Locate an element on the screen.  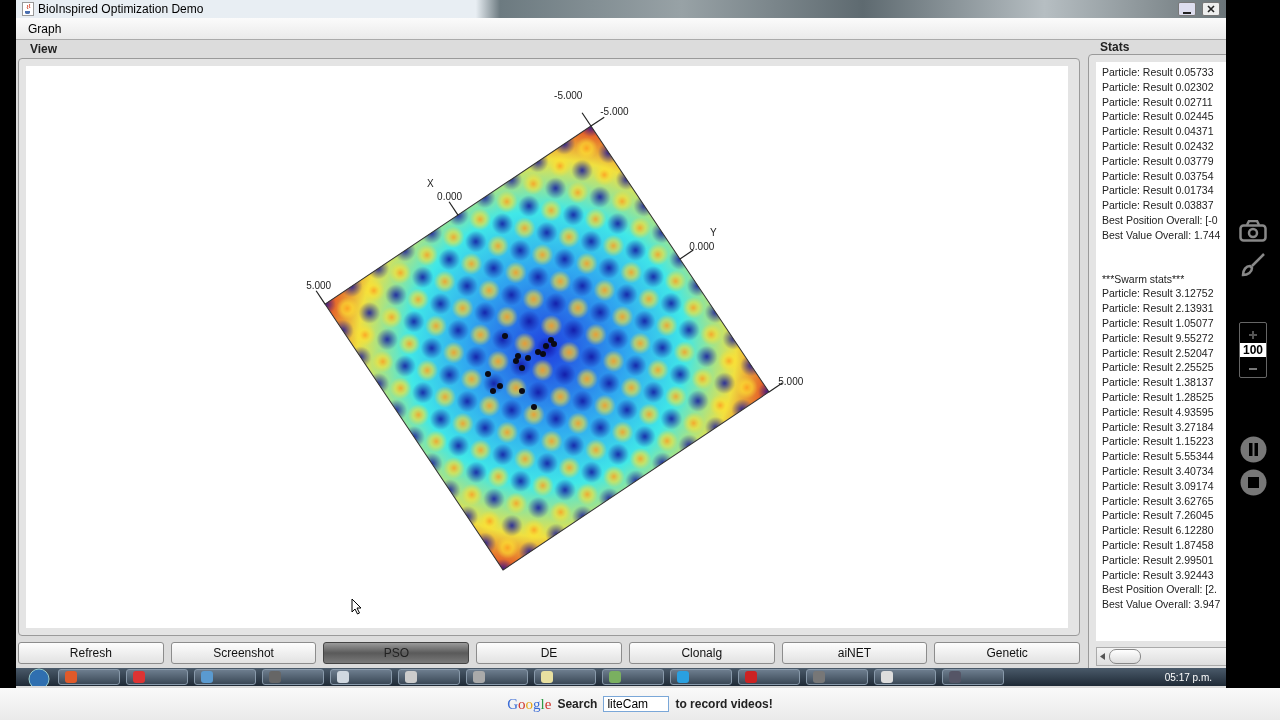
stats-line: Particle: Result 0.02445 is located at coordinates (1158, 117).